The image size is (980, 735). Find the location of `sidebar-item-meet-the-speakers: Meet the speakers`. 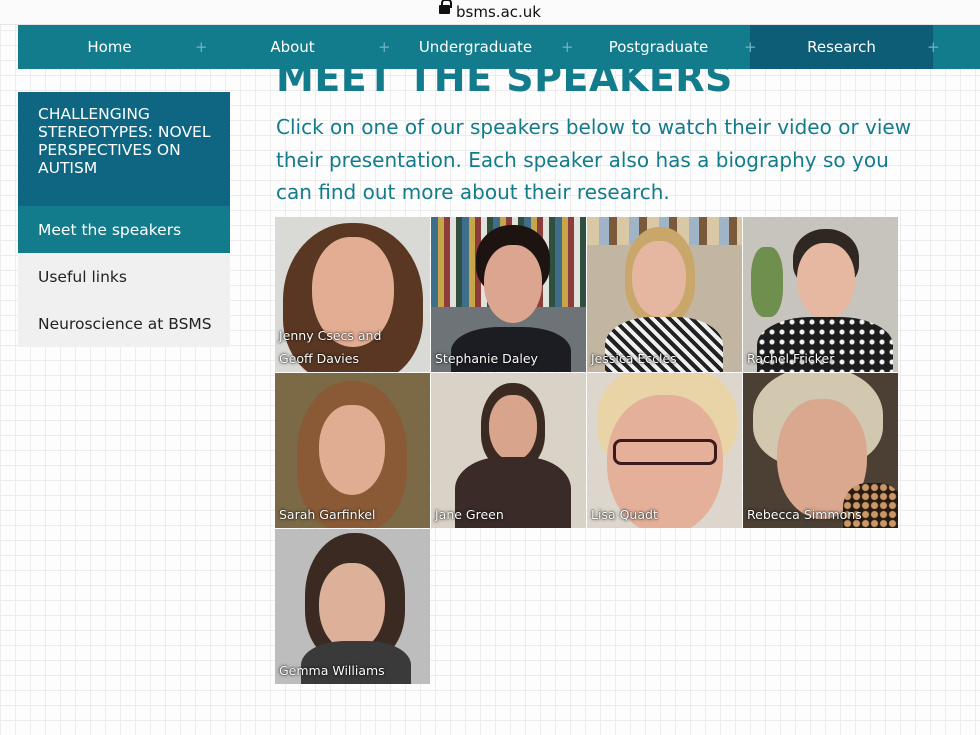

sidebar-item-meet-the-speakers: Meet the speakers is located at coordinates (124, 229).